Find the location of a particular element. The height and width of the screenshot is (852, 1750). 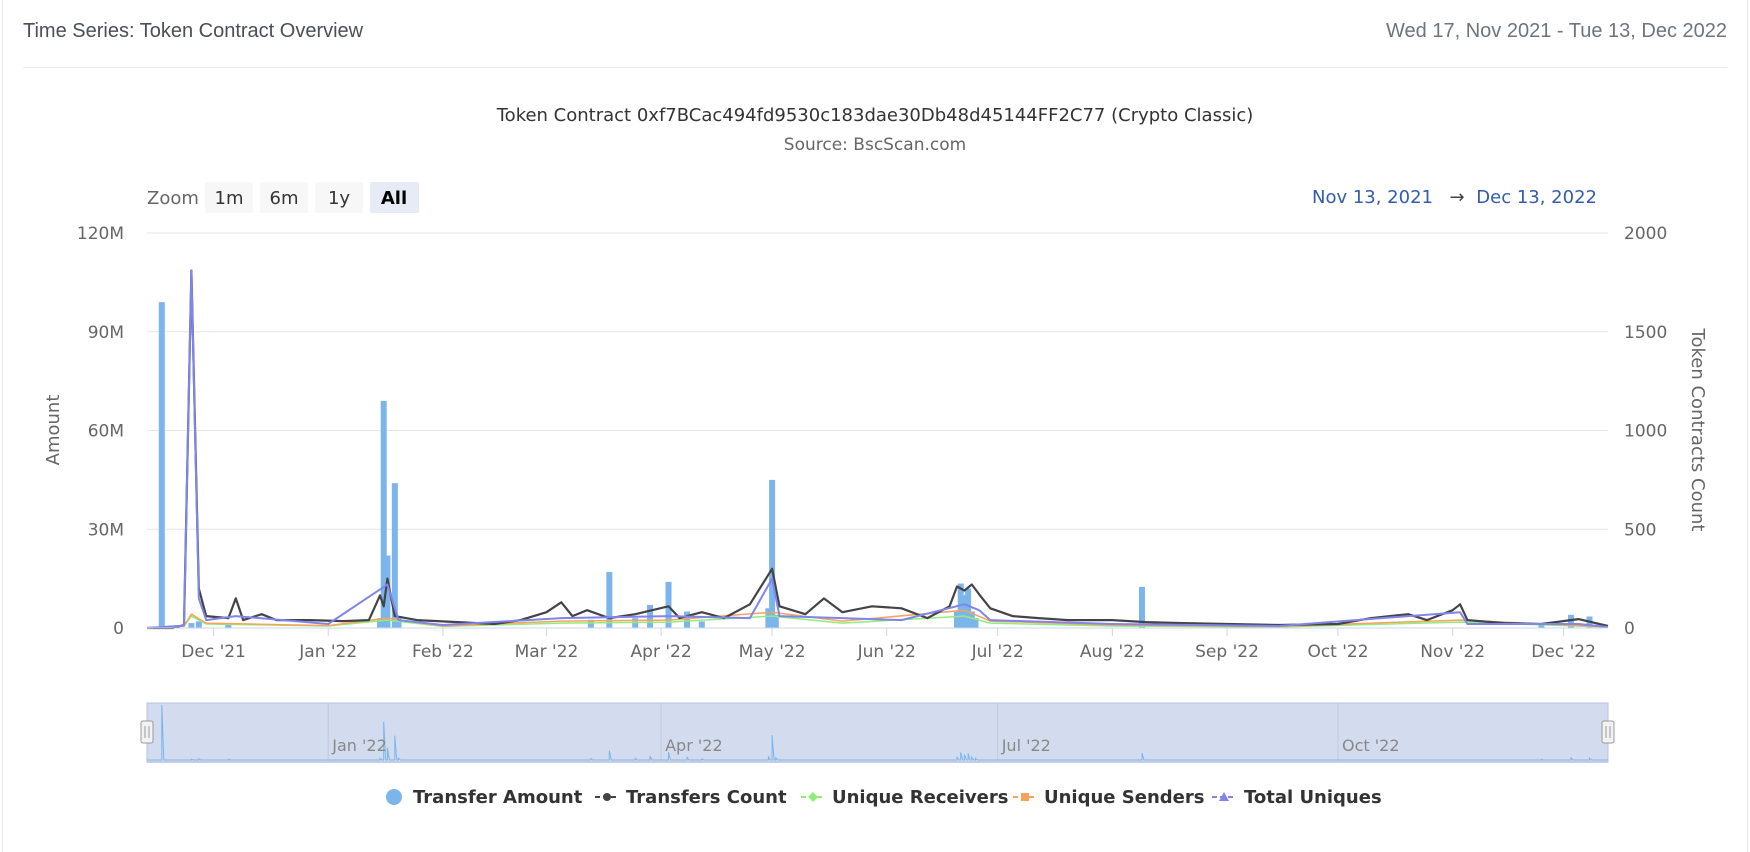

legend-item-unique-senders: Unique Senders is located at coordinates (1108, 797).